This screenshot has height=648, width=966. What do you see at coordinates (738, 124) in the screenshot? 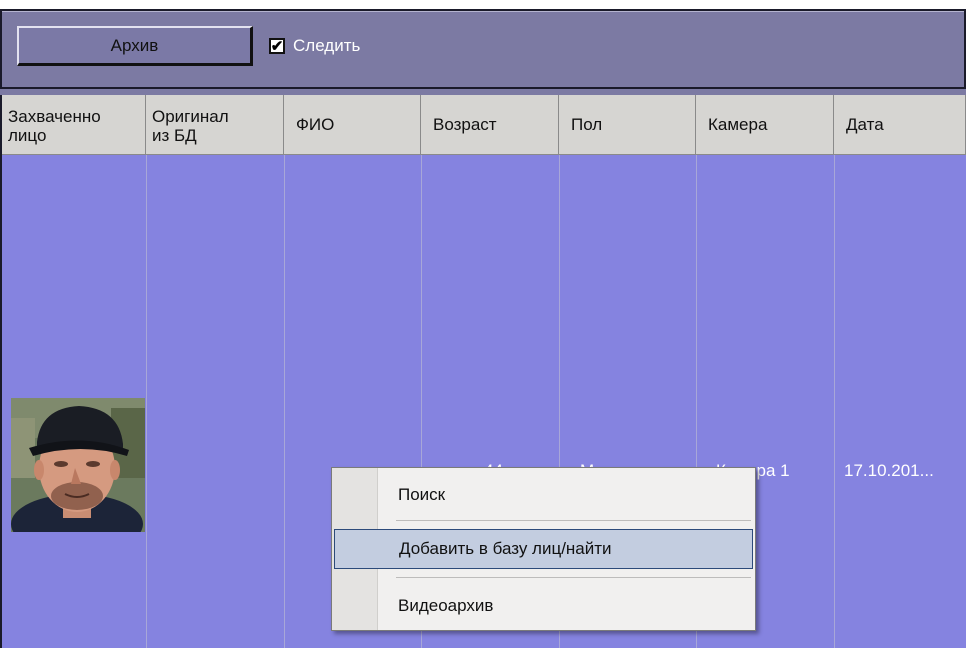
I see `column-header-label: Камера` at bounding box center [738, 124].